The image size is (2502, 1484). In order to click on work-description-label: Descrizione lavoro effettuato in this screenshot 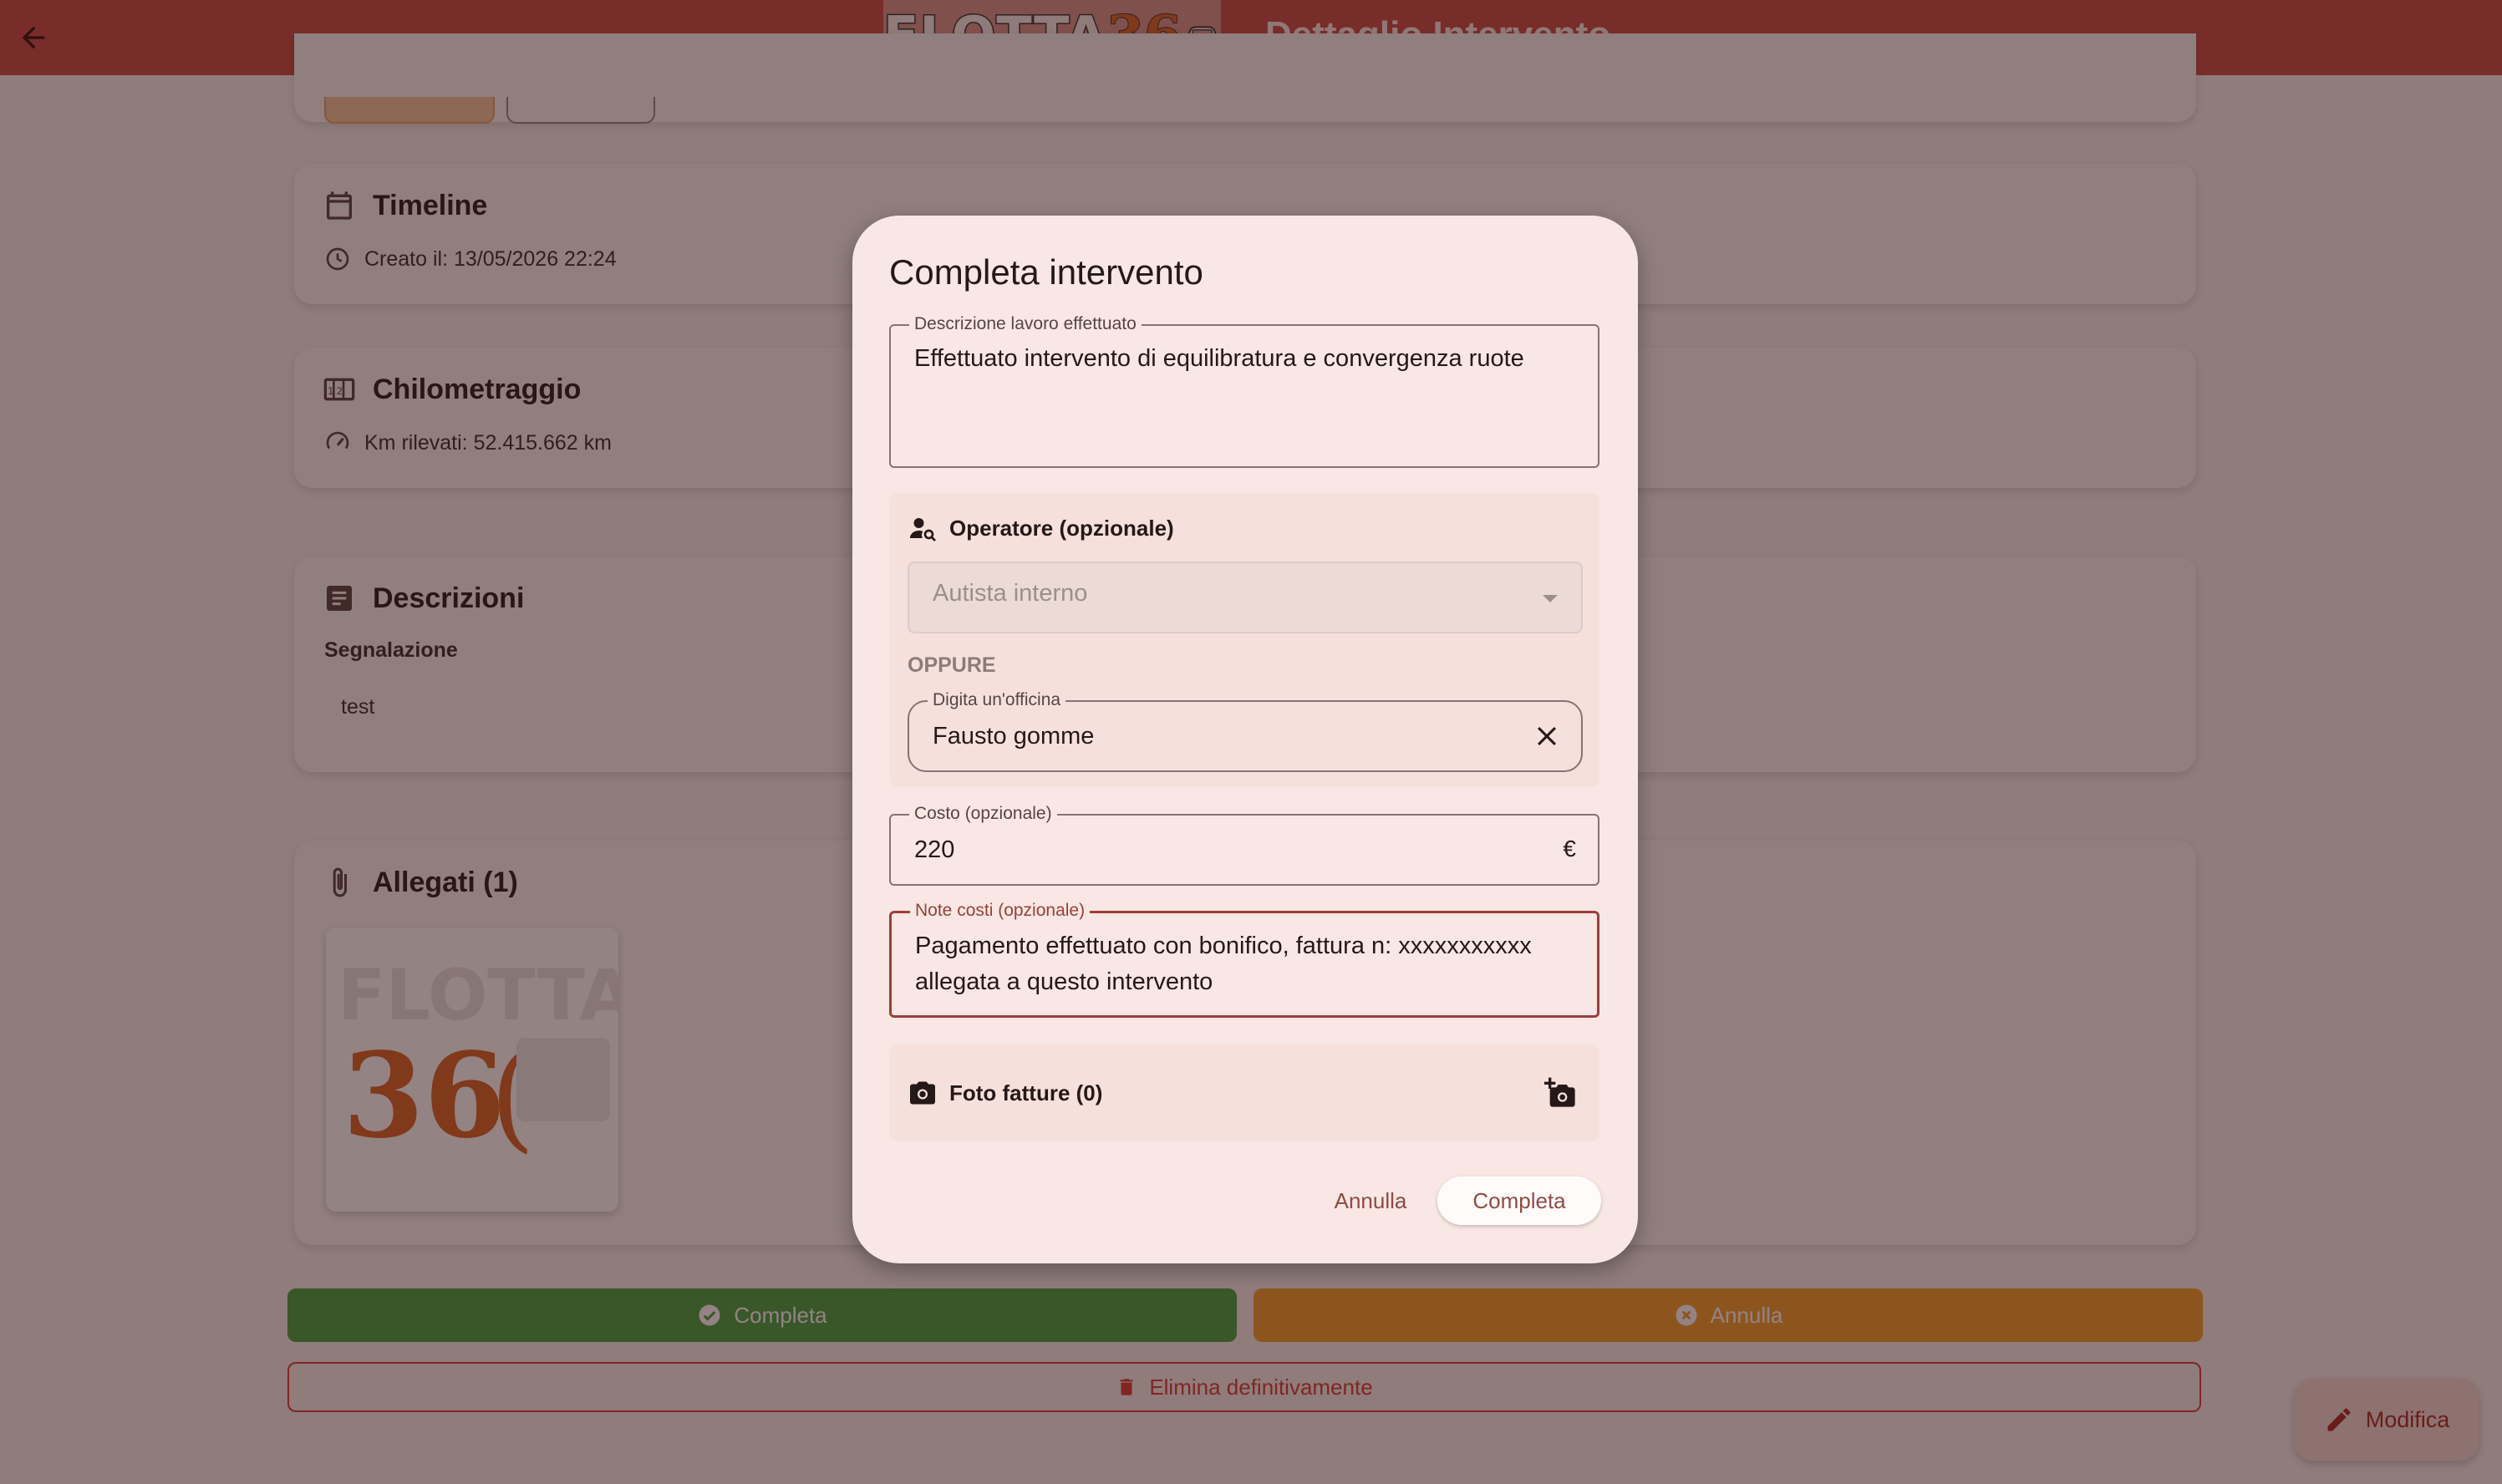, I will do `click(1025, 324)`.